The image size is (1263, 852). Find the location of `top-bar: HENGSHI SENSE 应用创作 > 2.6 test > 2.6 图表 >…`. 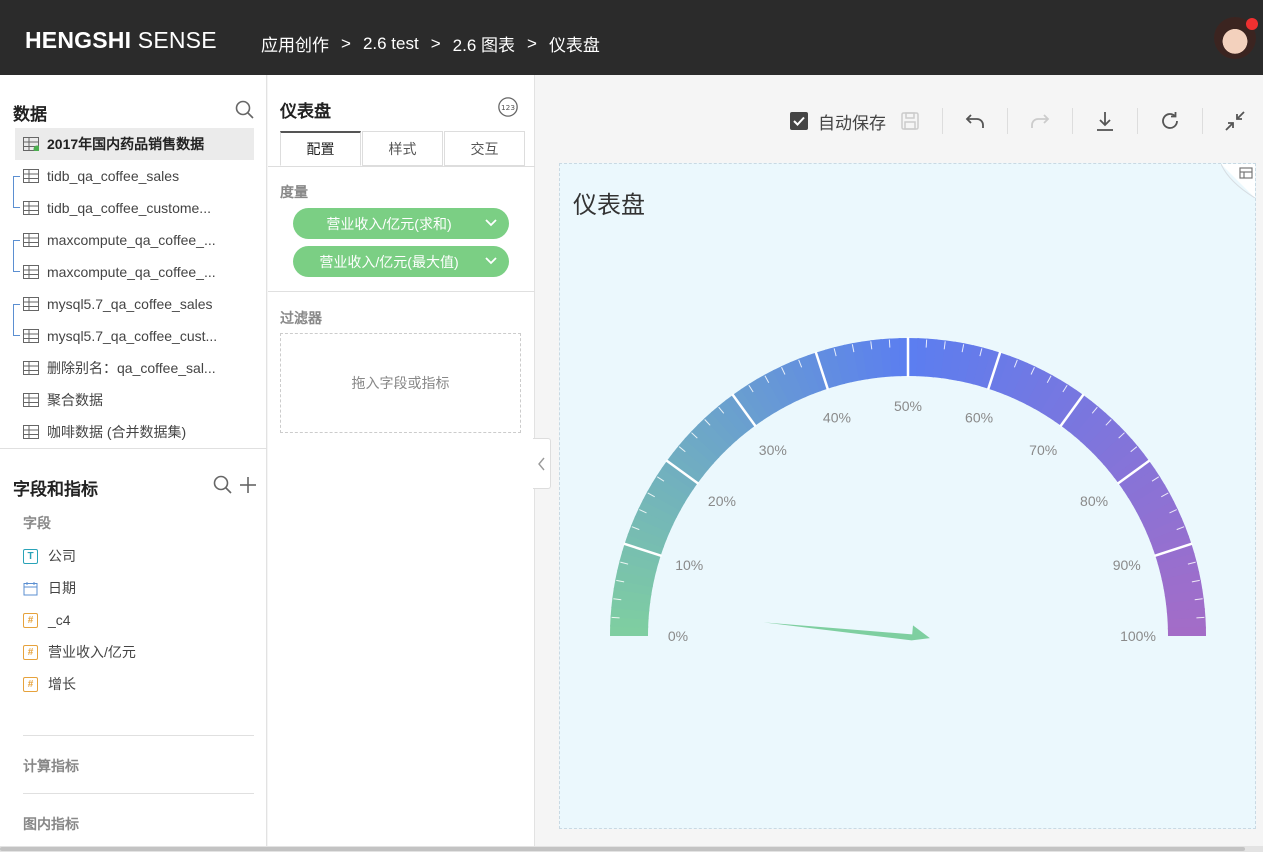

top-bar: HENGSHI SENSE 应用创作 > 2.6 test > 2.6 图表 >… is located at coordinates (631, 37).